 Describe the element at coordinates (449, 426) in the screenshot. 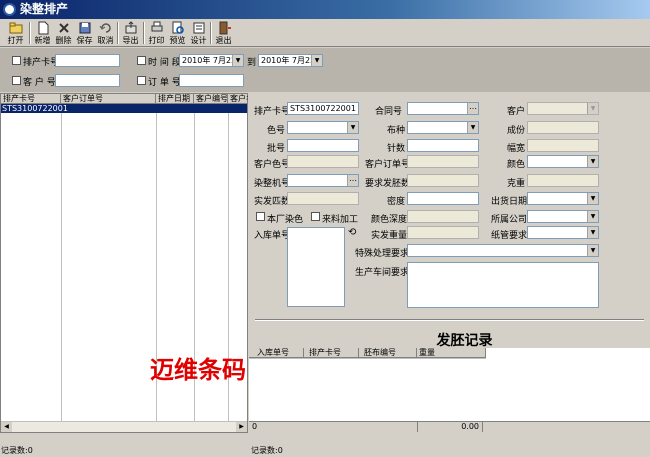

I see `records-footer: 0 0.00` at that location.